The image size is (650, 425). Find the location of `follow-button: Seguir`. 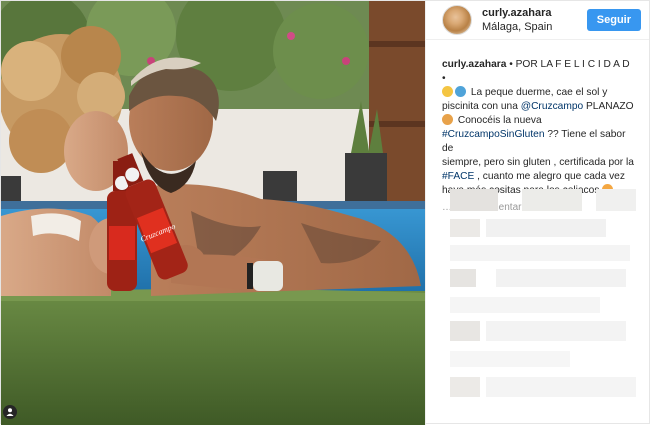

follow-button: Seguir is located at coordinates (613, 20).